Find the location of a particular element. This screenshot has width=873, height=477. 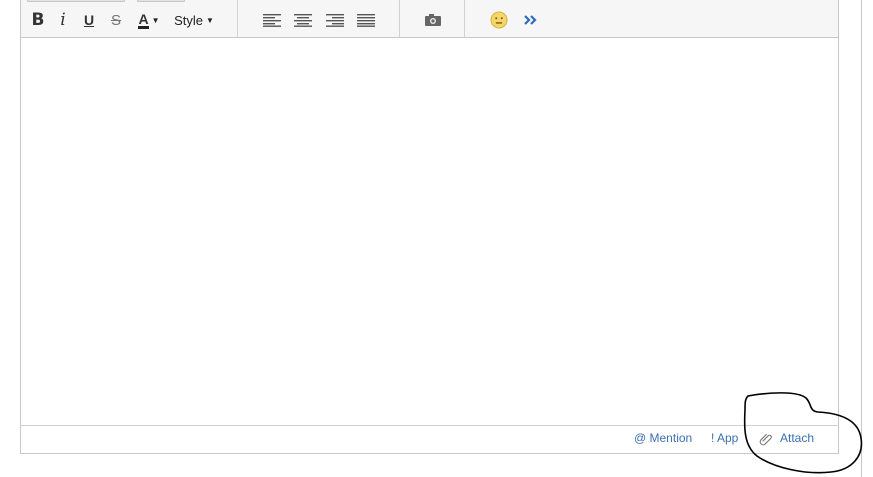

align-right-icon is located at coordinates (335, 20).